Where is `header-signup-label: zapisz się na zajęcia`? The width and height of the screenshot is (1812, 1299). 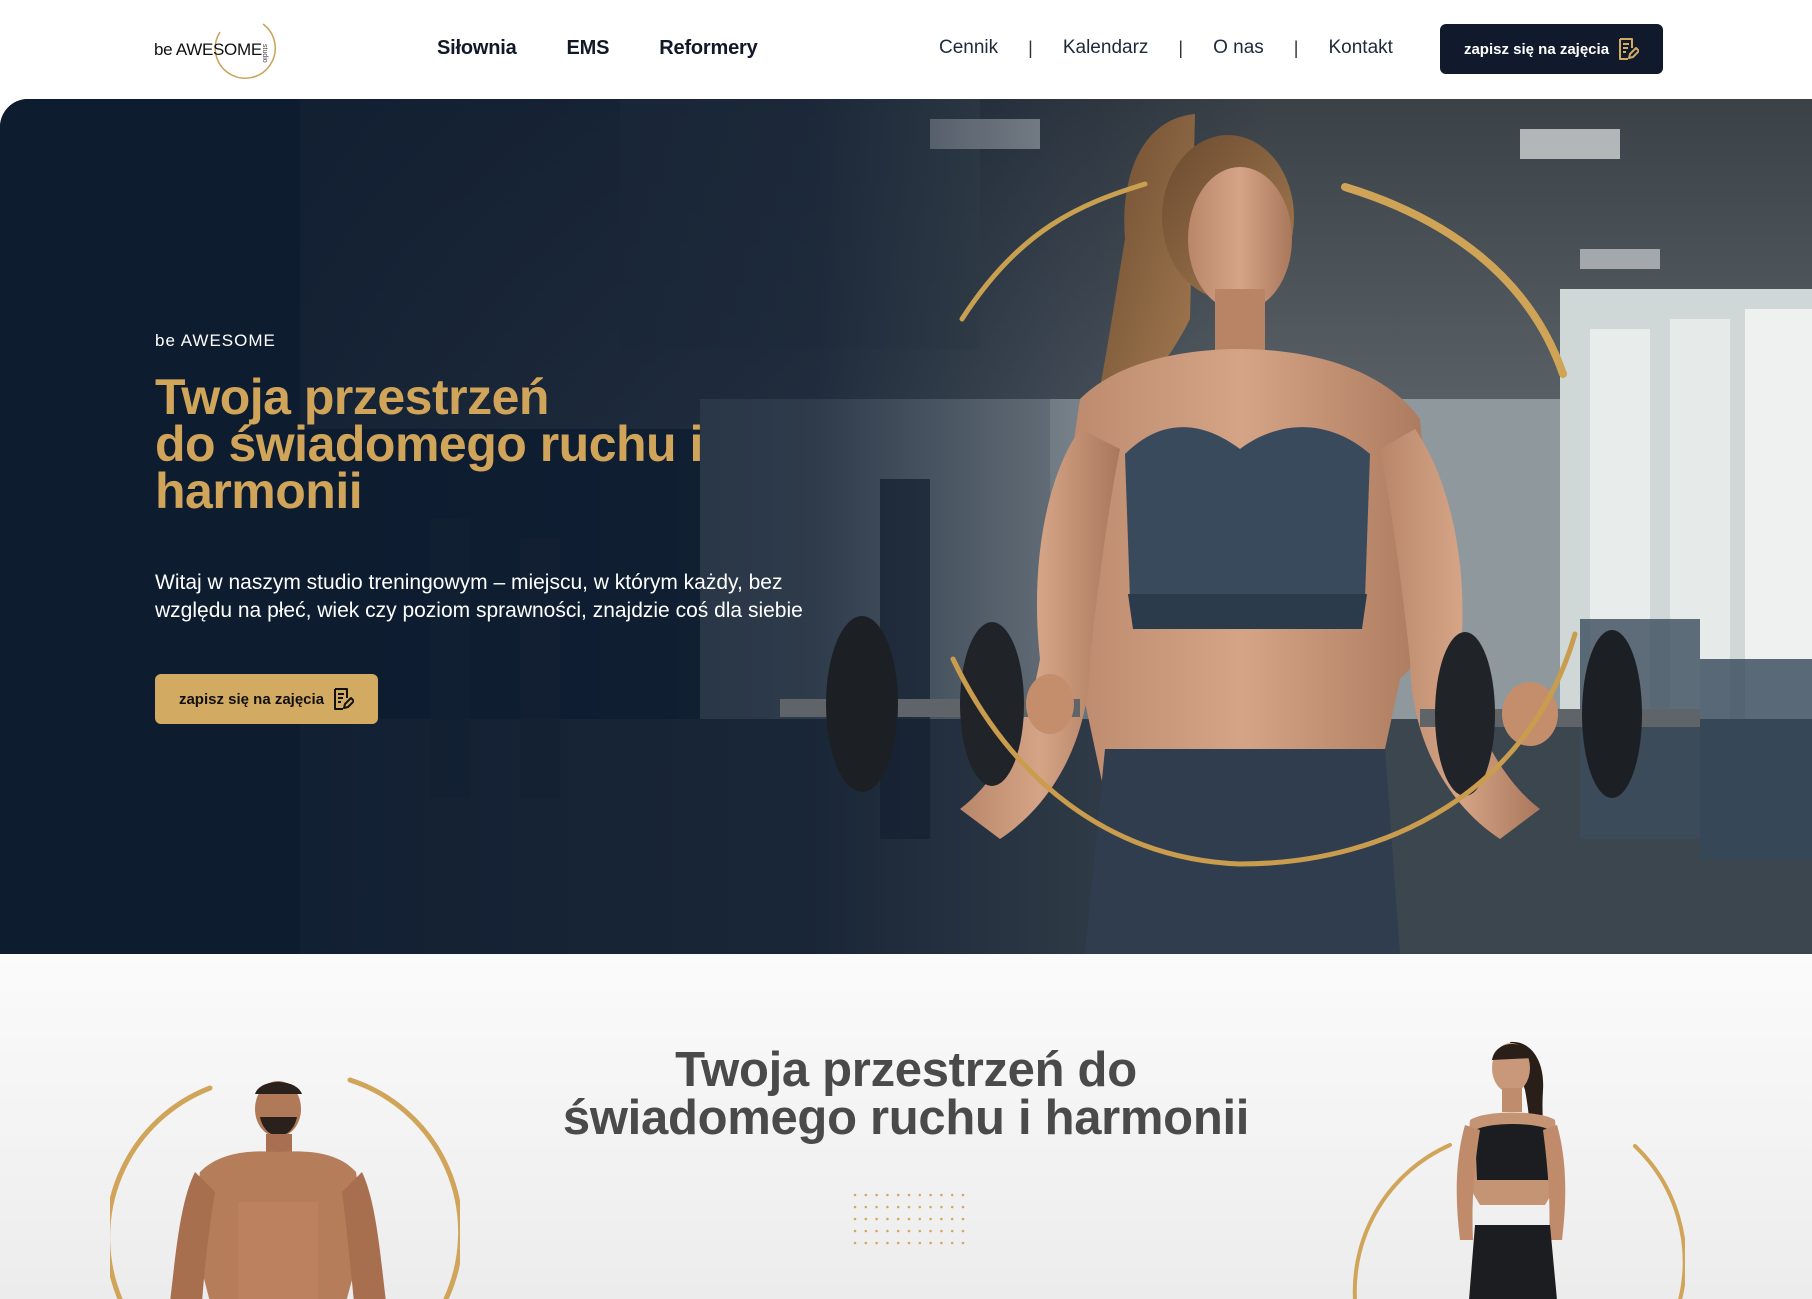 header-signup-label: zapisz się na zajęcia is located at coordinates (1536, 49).